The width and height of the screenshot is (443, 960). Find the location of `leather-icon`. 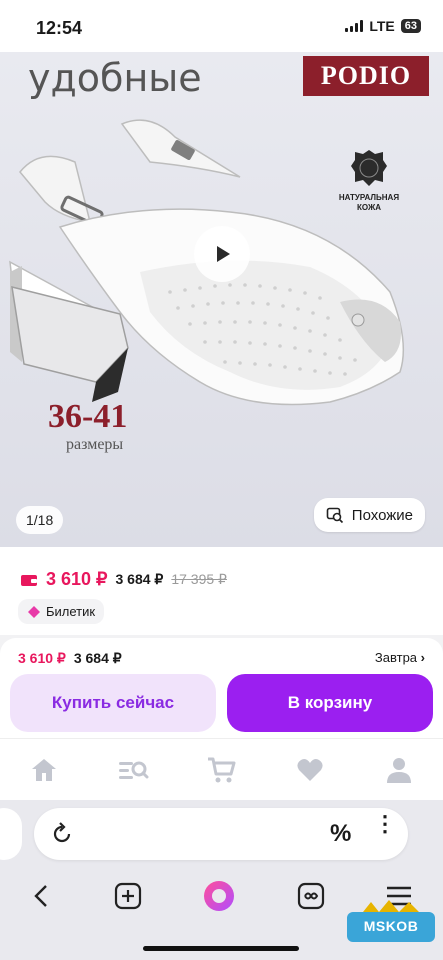

leather-icon is located at coordinates (369, 168).